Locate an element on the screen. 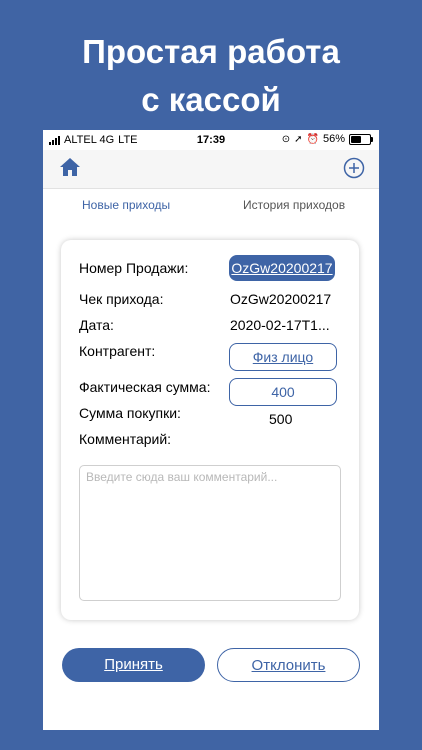  location-icon: ➚ is located at coordinates (298, 139).